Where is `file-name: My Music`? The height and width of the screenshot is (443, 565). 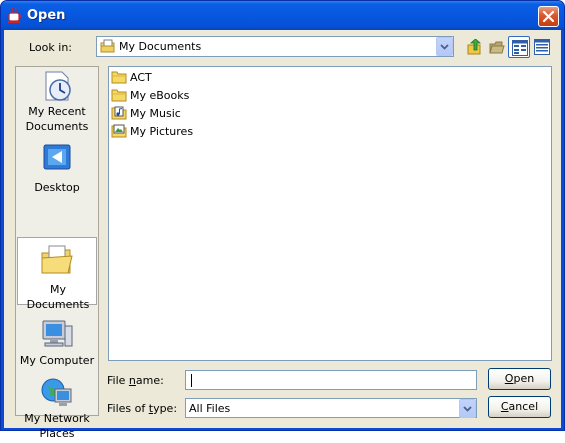 file-name: My Music is located at coordinates (155, 113).